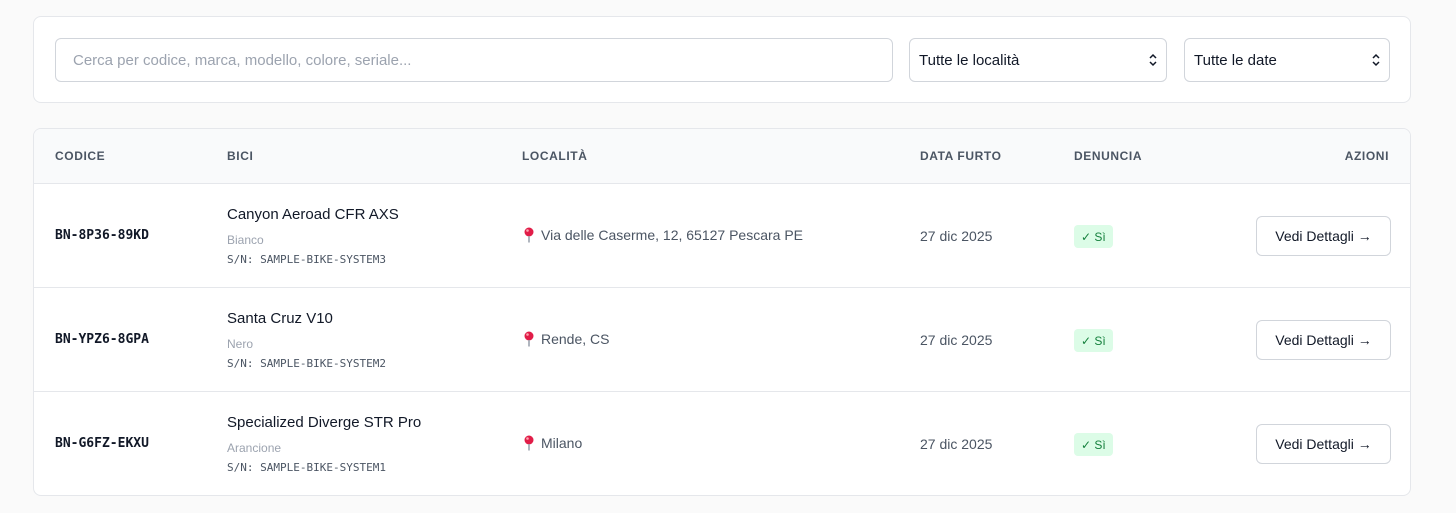 This screenshot has width=1456, height=513. Describe the element at coordinates (1366, 156) in the screenshot. I see `header-actions: AZIONI` at that location.